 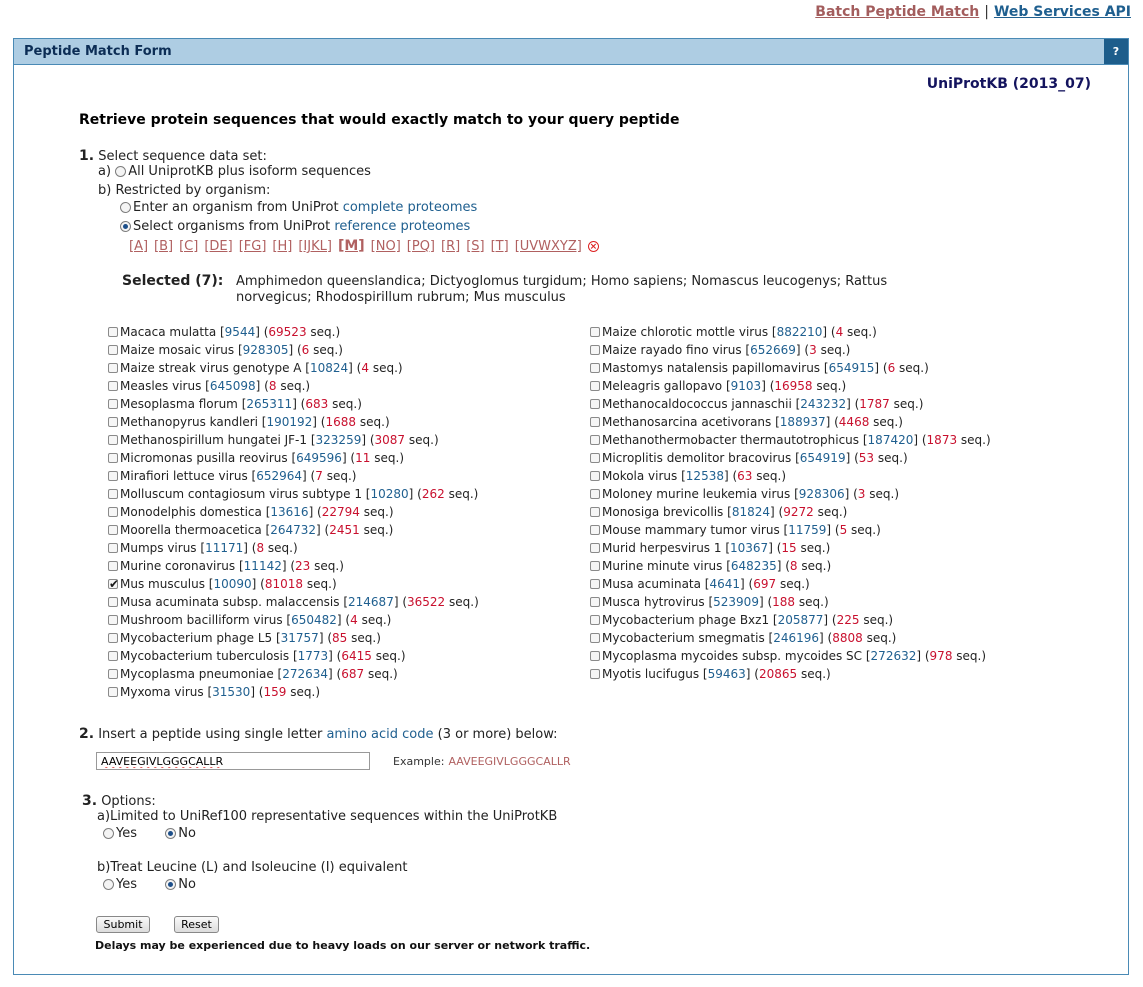 I want to click on example-peptide-link: AAVEEGIVLGGGCALLR, so click(x=509, y=761).